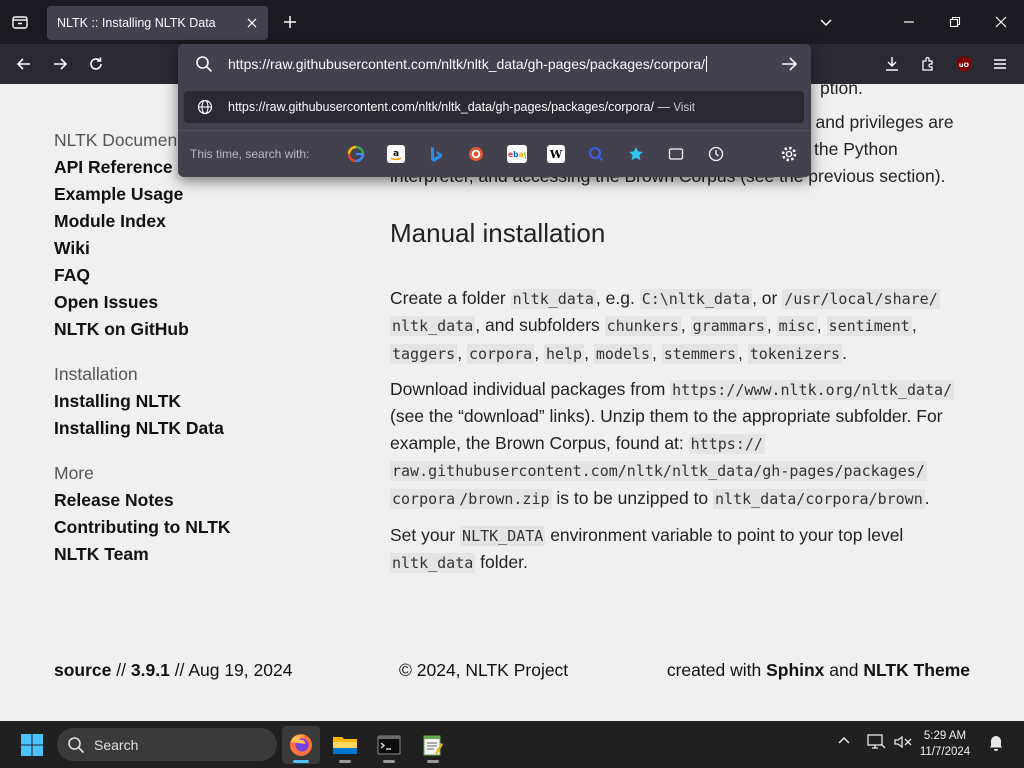  I want to click on partial-text-line: the Python, so click(856, 149).